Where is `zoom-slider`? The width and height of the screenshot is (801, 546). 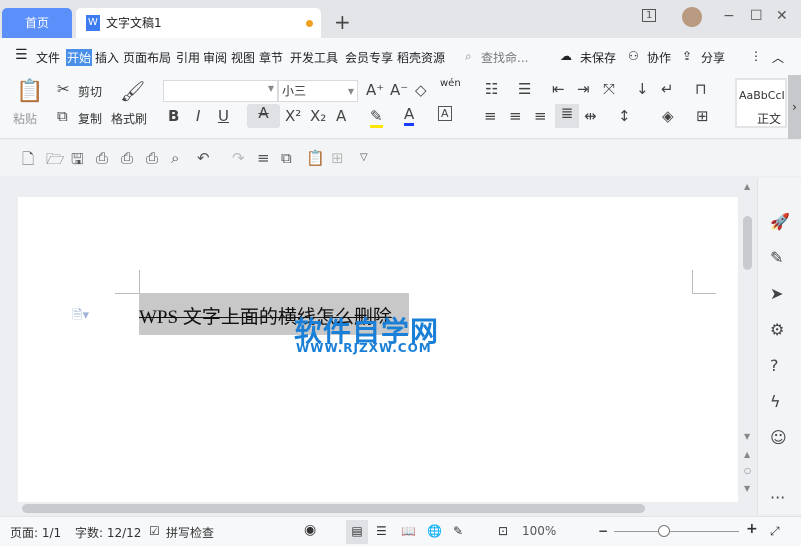
zoom-slider is located at coordinates (676, 531).